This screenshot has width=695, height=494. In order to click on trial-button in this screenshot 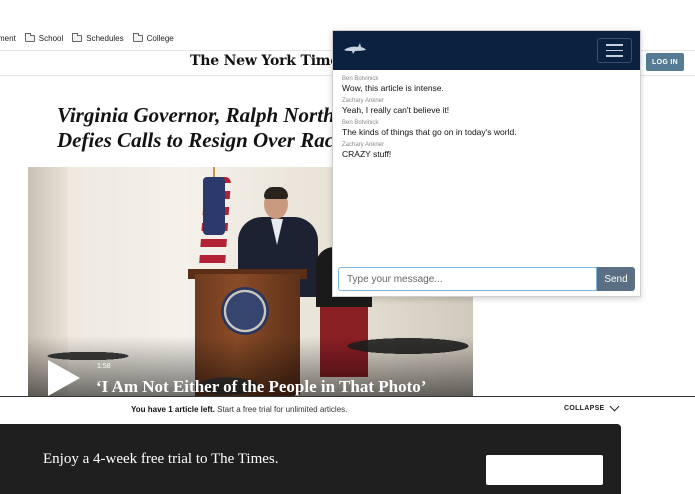, I will do `click(544, 470)`.